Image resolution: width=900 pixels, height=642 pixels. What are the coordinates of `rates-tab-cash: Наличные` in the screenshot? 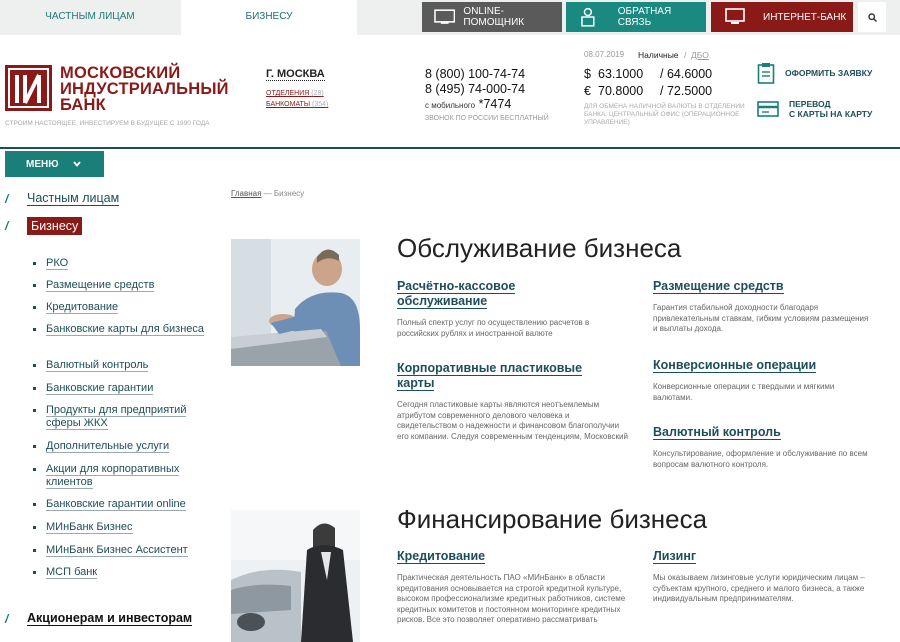 It's located at (658, 55).